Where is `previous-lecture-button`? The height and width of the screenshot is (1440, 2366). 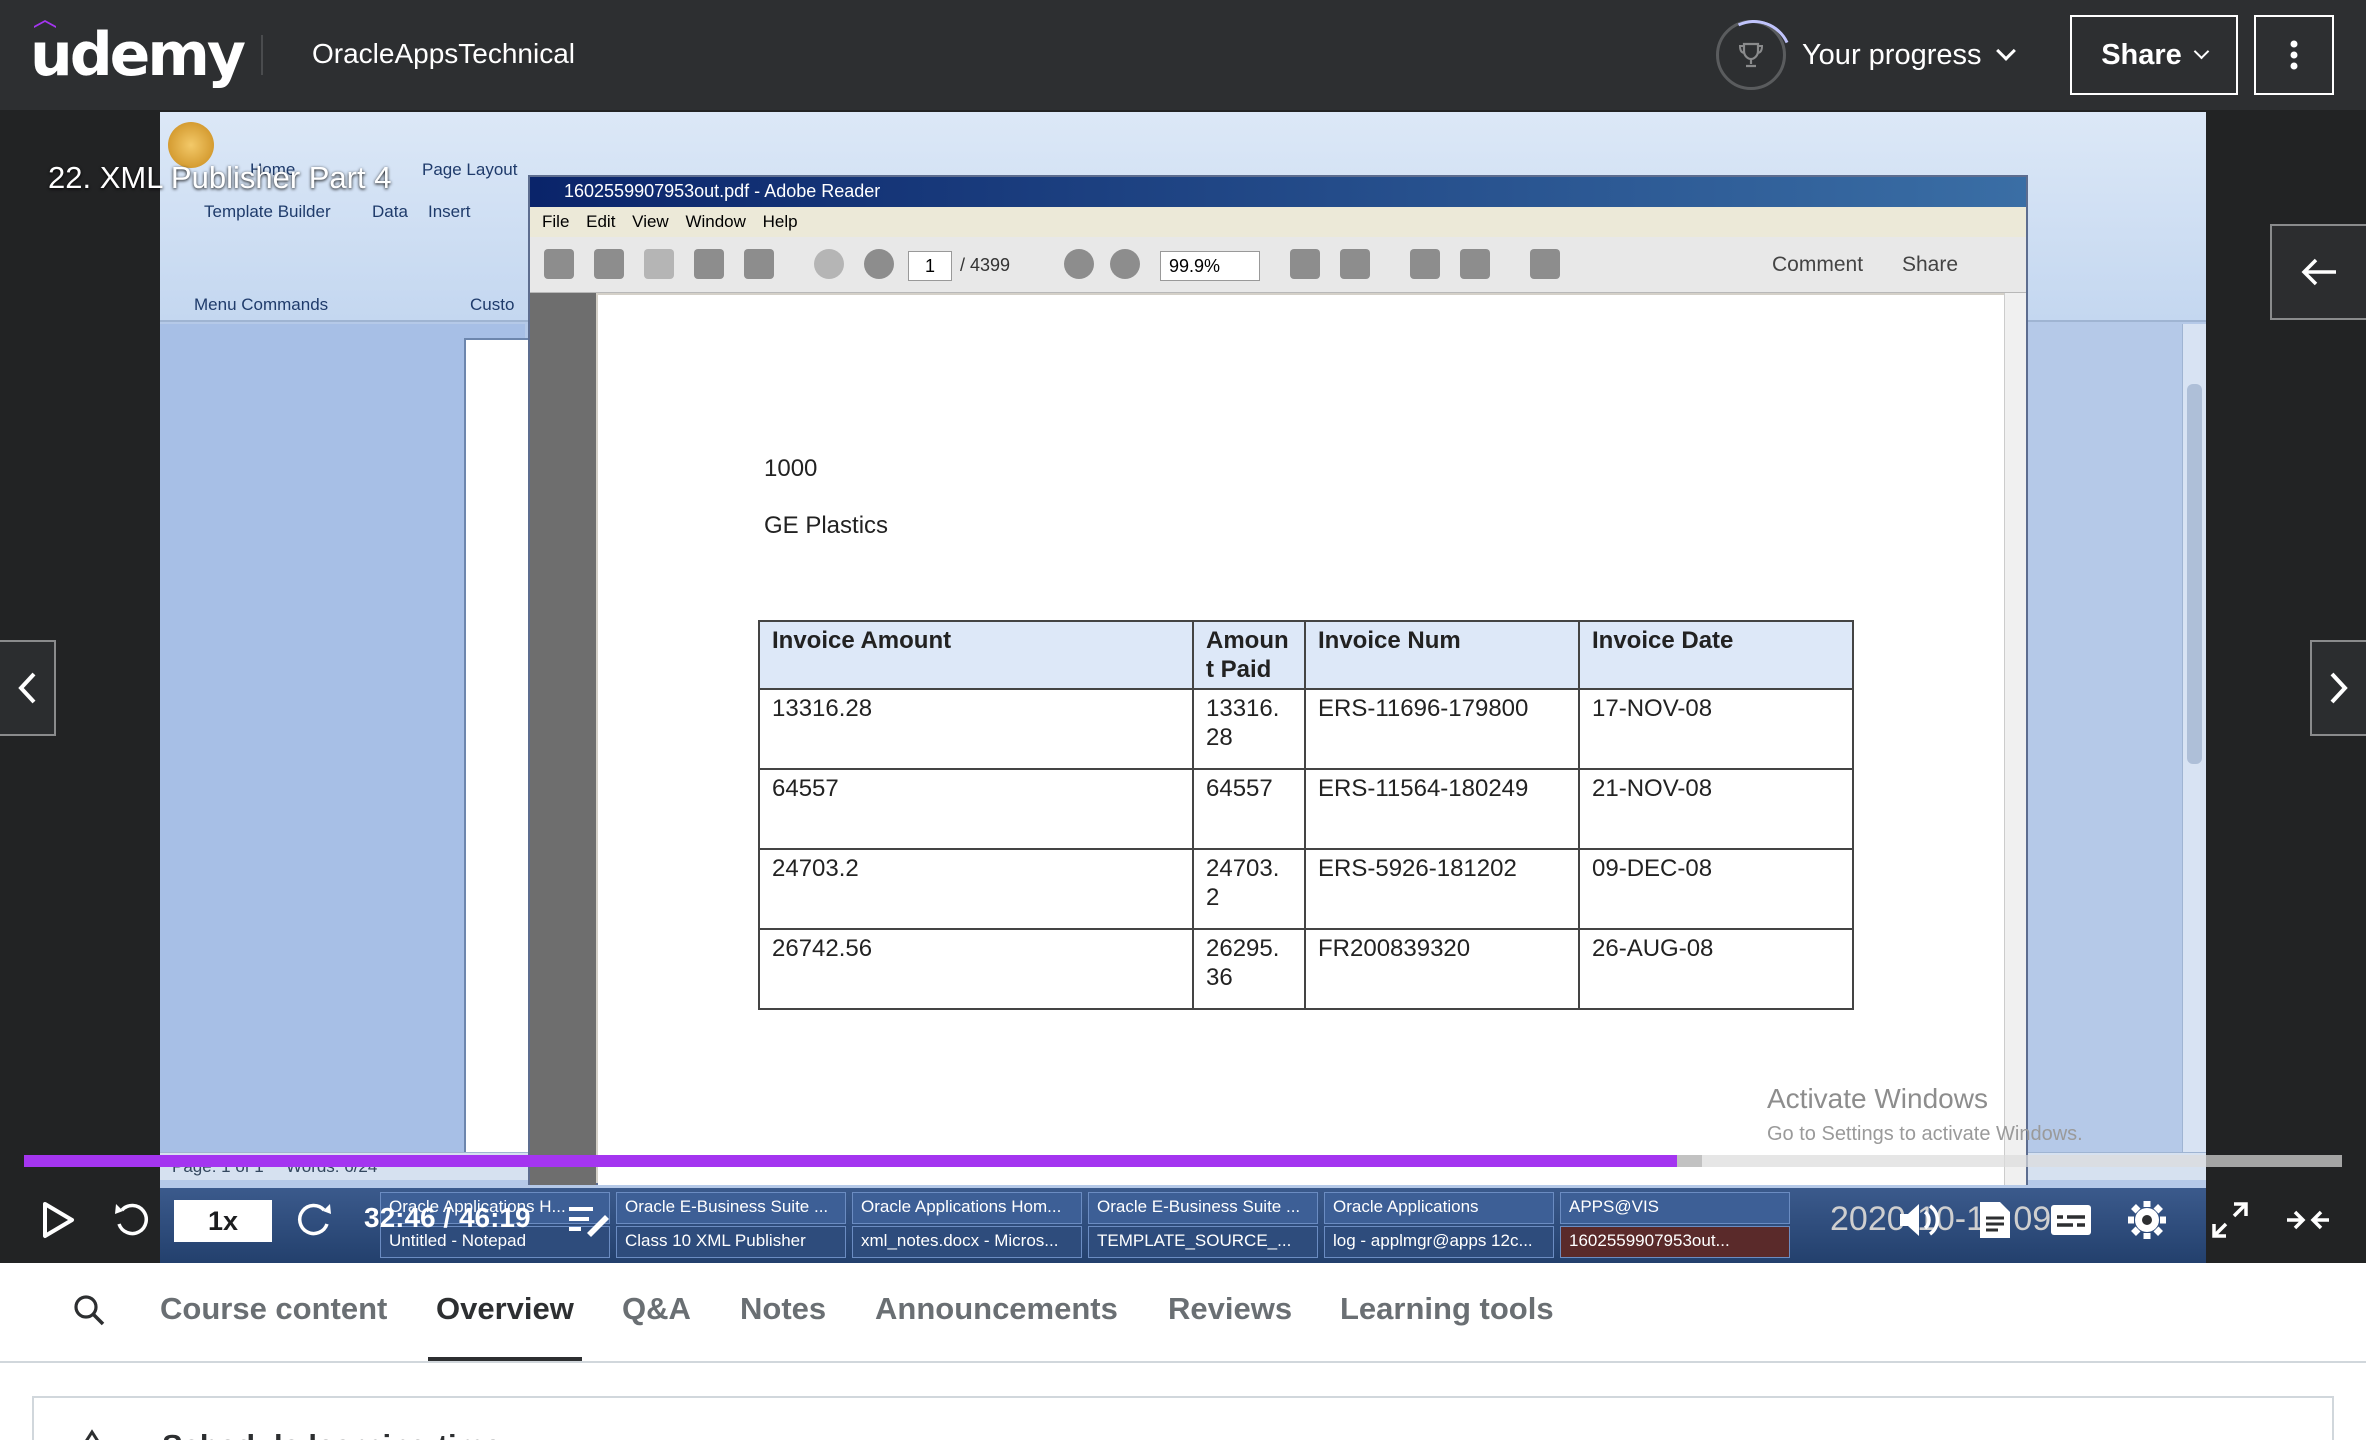 previous-lecture-button is located at coordinates (28, 688).